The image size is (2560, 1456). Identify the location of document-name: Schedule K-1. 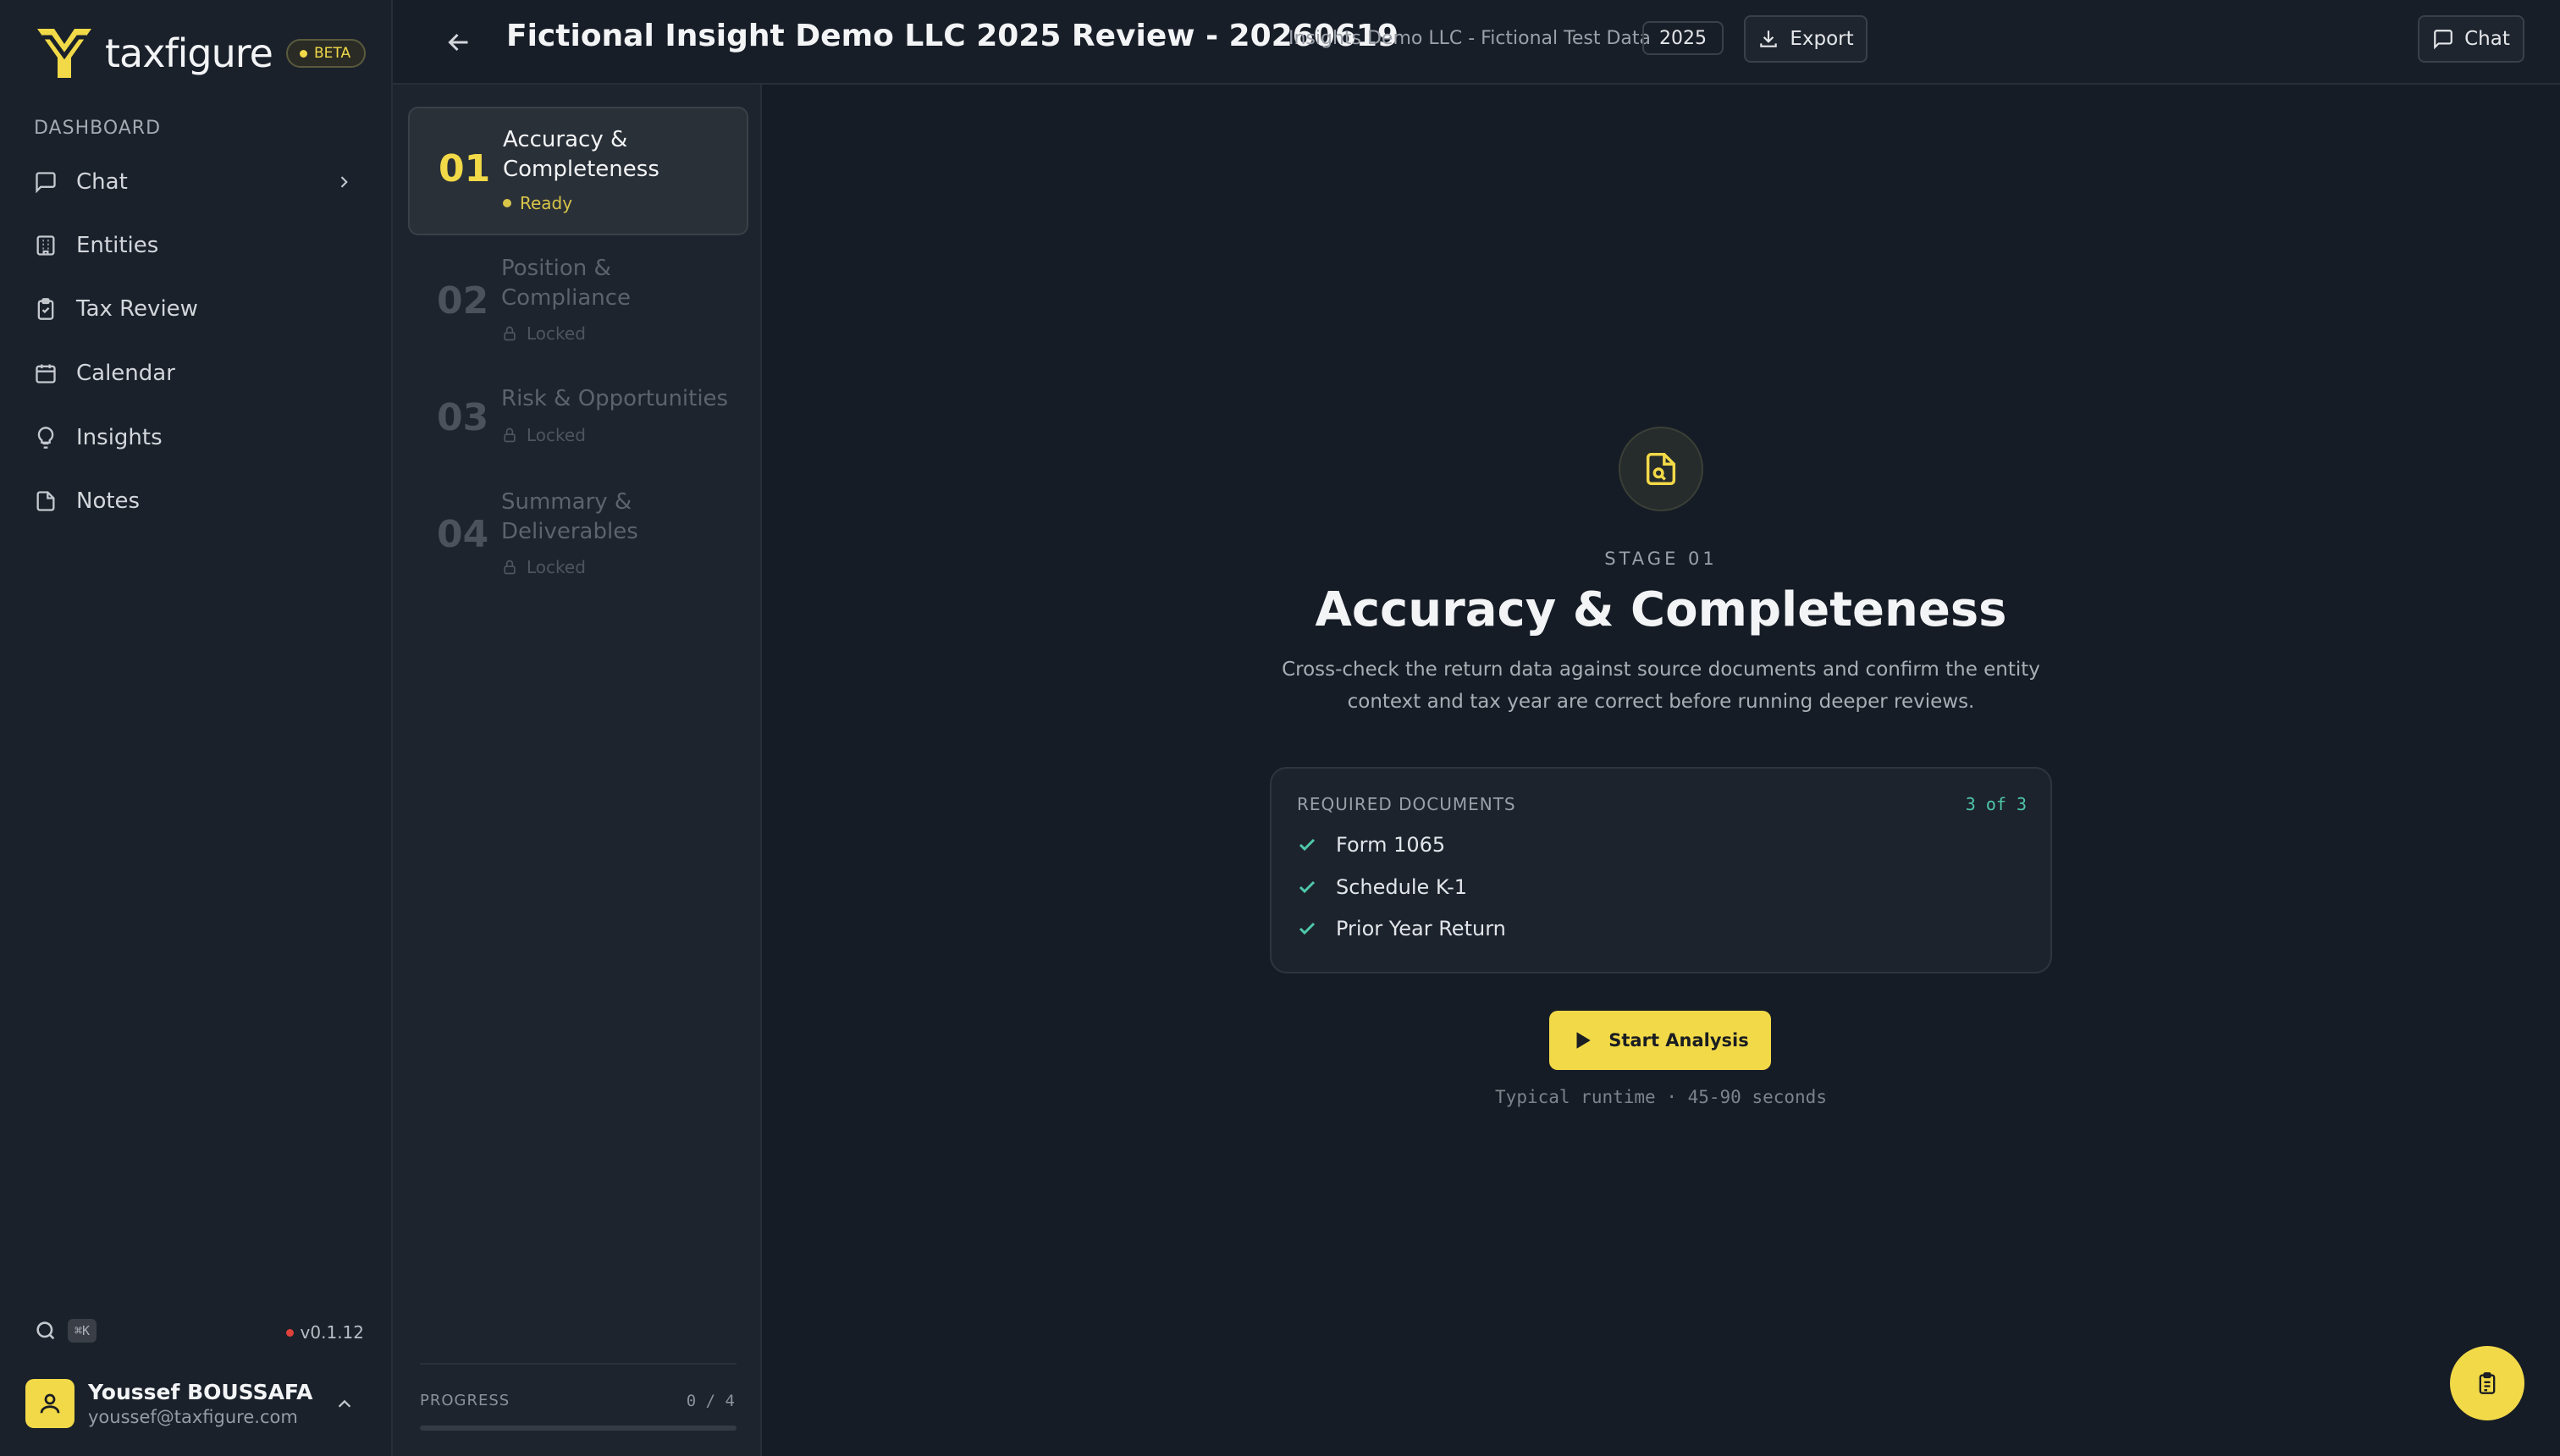
(1402, 887).